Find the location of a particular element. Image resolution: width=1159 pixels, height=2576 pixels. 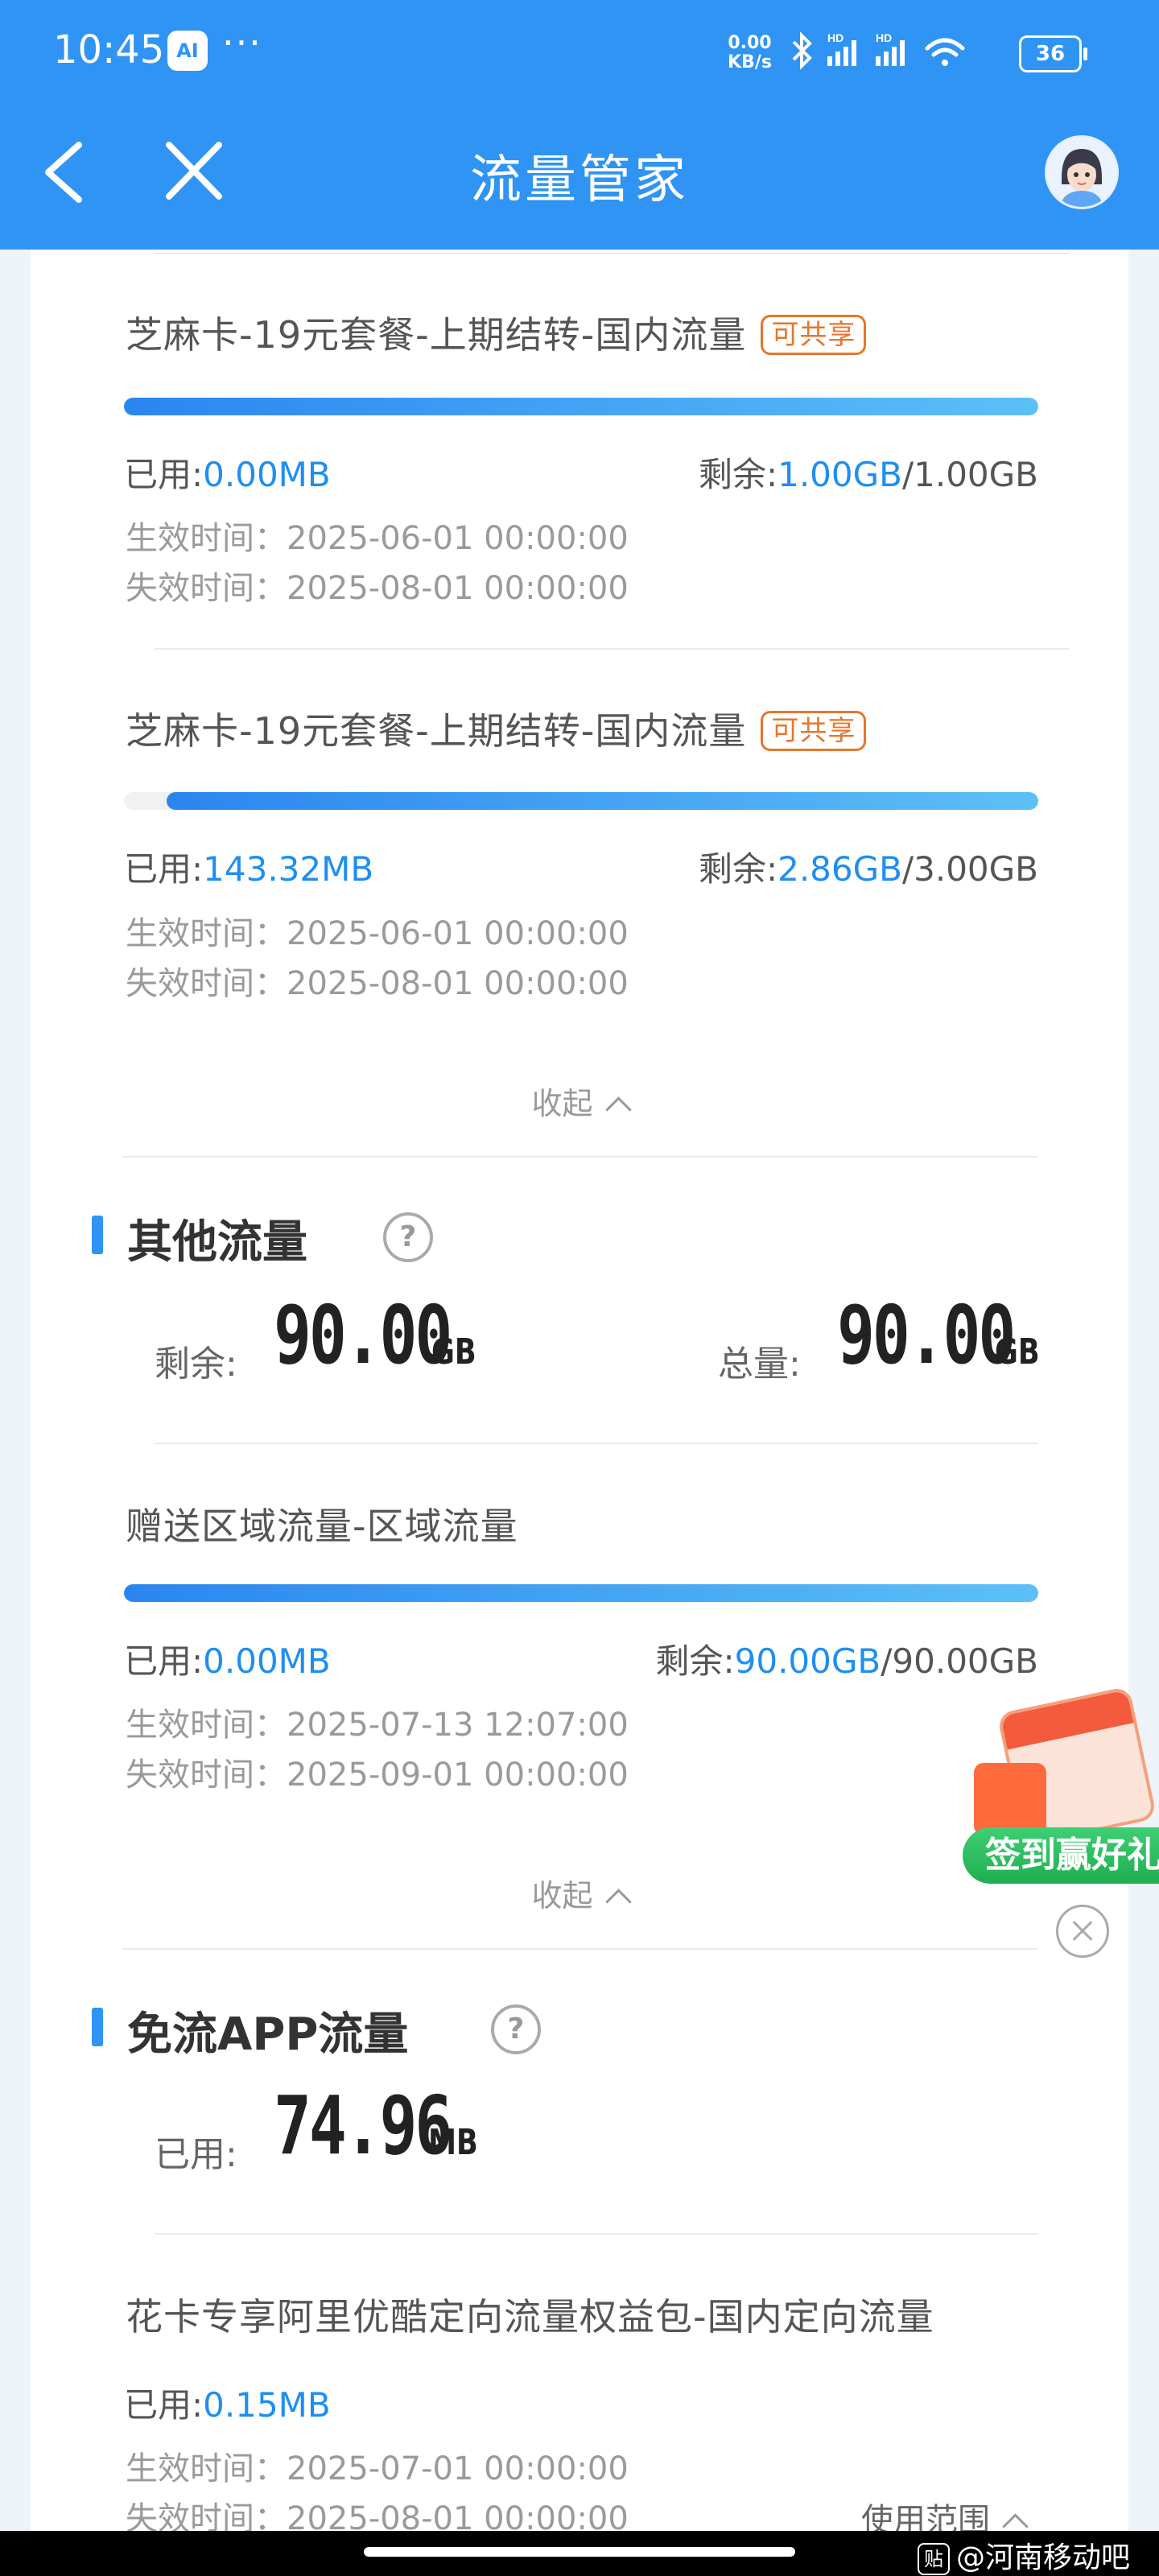

package-name: 花卡专享阿里优酷定向流量权益包-国内定向流量 is located at coordinates (530, 2314).